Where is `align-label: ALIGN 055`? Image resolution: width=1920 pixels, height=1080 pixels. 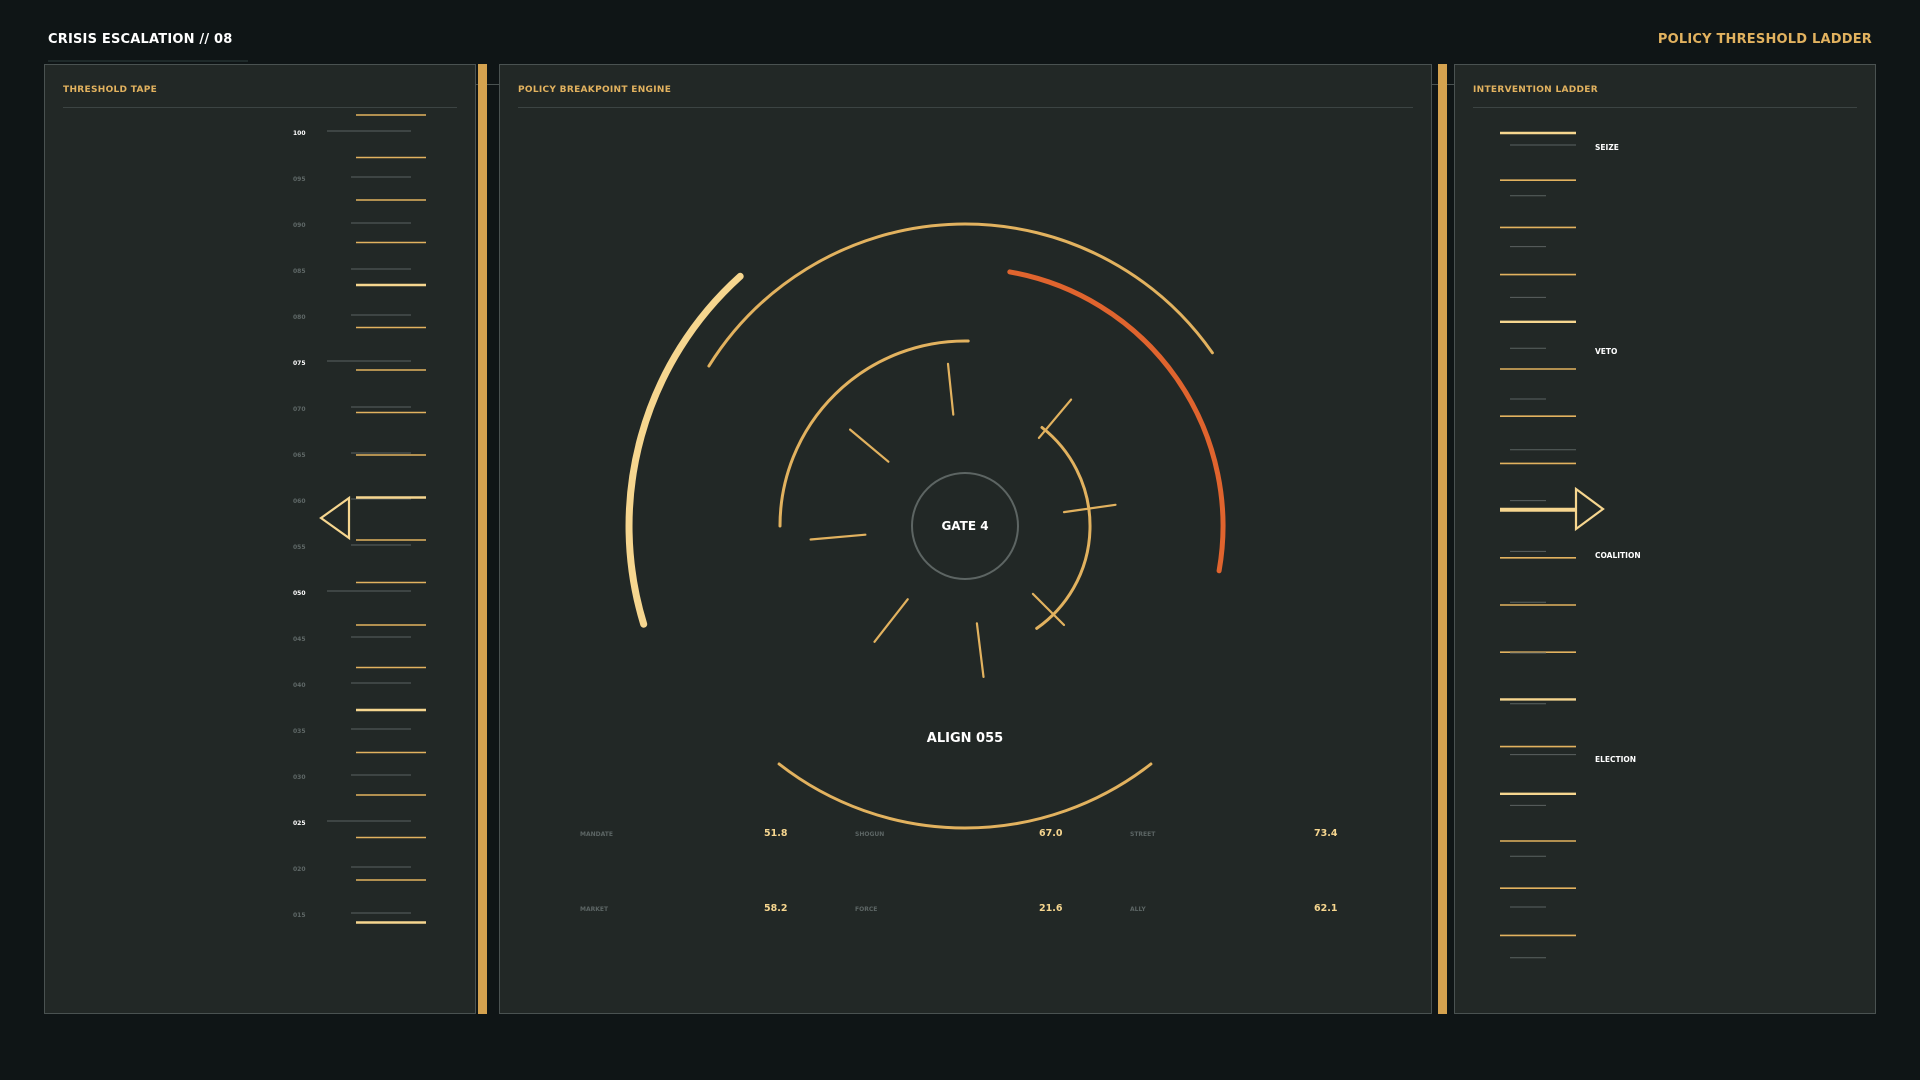
align-label: ALIGN 055 is located at coordinates (965, 738).